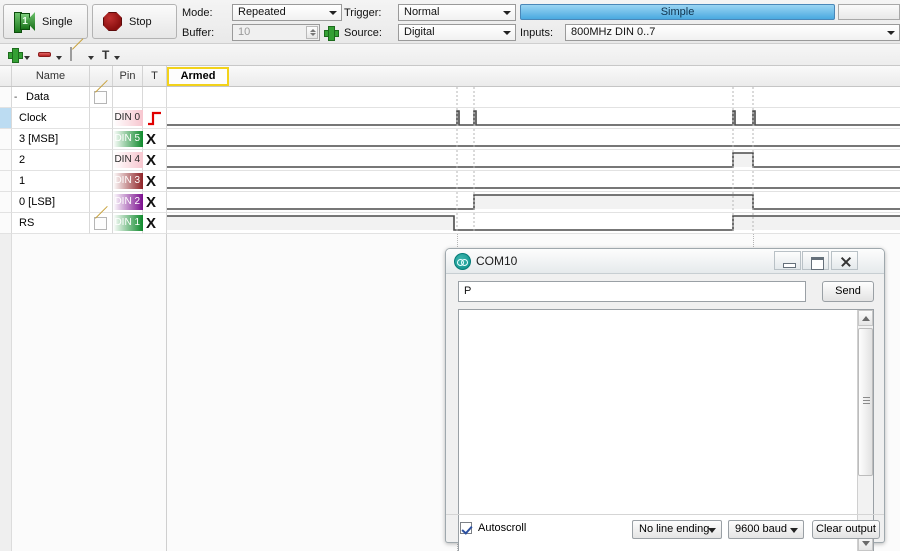 Image resolution: width=900 pixels, height=551 pixels. Describe the element at coordinates (44, 54) in the screenshot. I see `remove-channel-icon` at that location.